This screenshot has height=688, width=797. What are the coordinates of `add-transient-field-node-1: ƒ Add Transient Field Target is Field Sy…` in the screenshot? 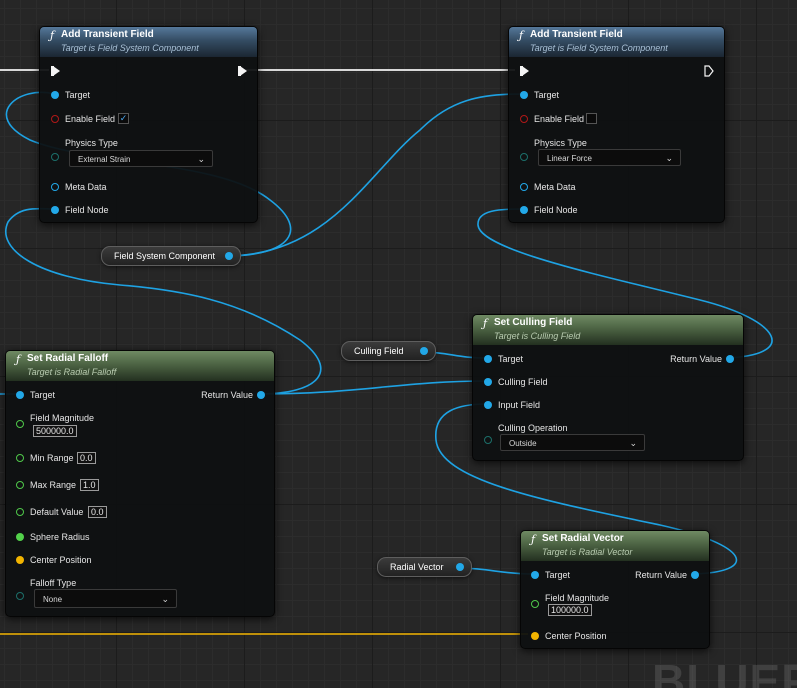 It's located at (148, 124).